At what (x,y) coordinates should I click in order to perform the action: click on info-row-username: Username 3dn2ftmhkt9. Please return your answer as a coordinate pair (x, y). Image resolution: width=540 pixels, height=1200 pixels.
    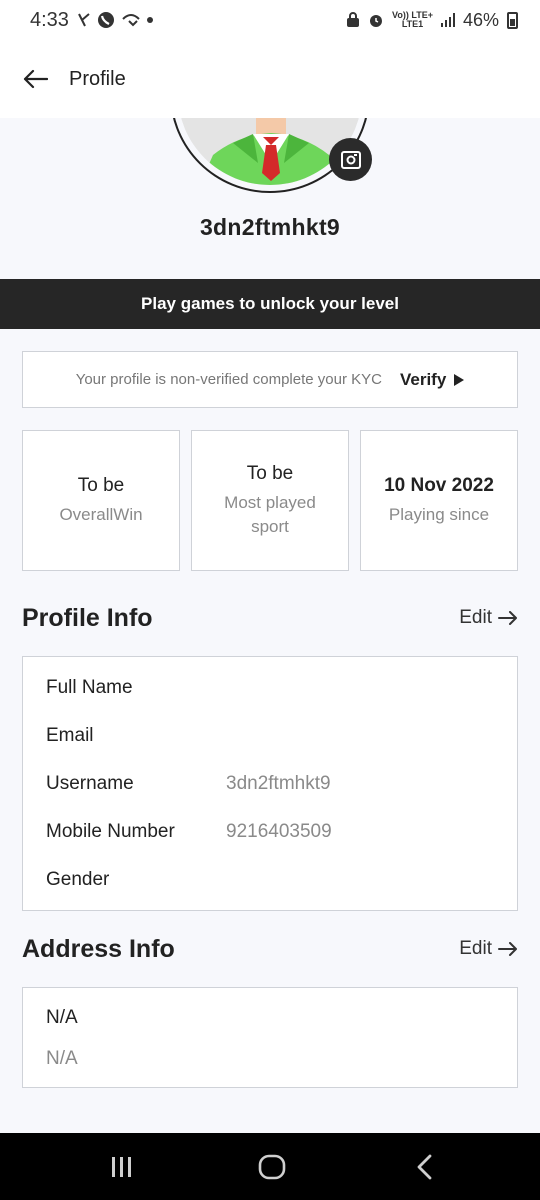
    Looking at the image, I should click on (188, 784).